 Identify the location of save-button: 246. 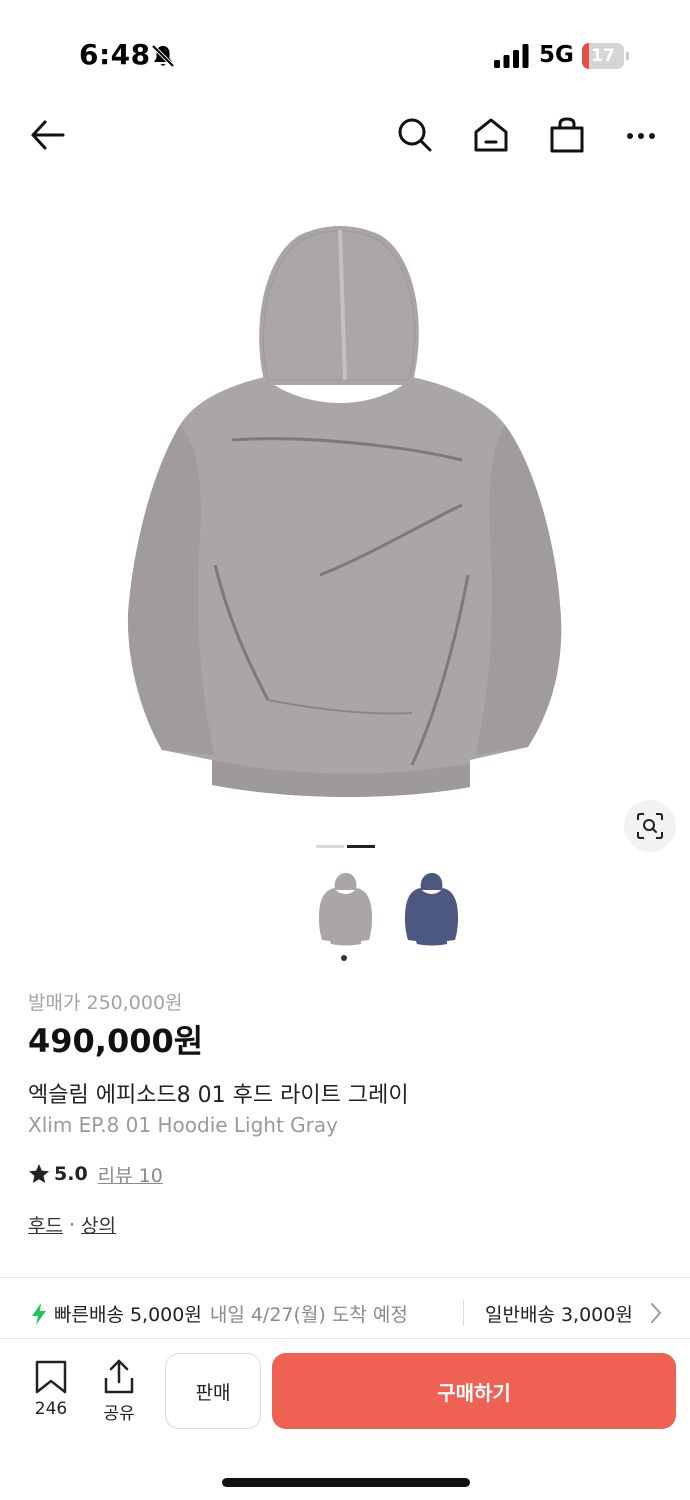
(51, 1394).